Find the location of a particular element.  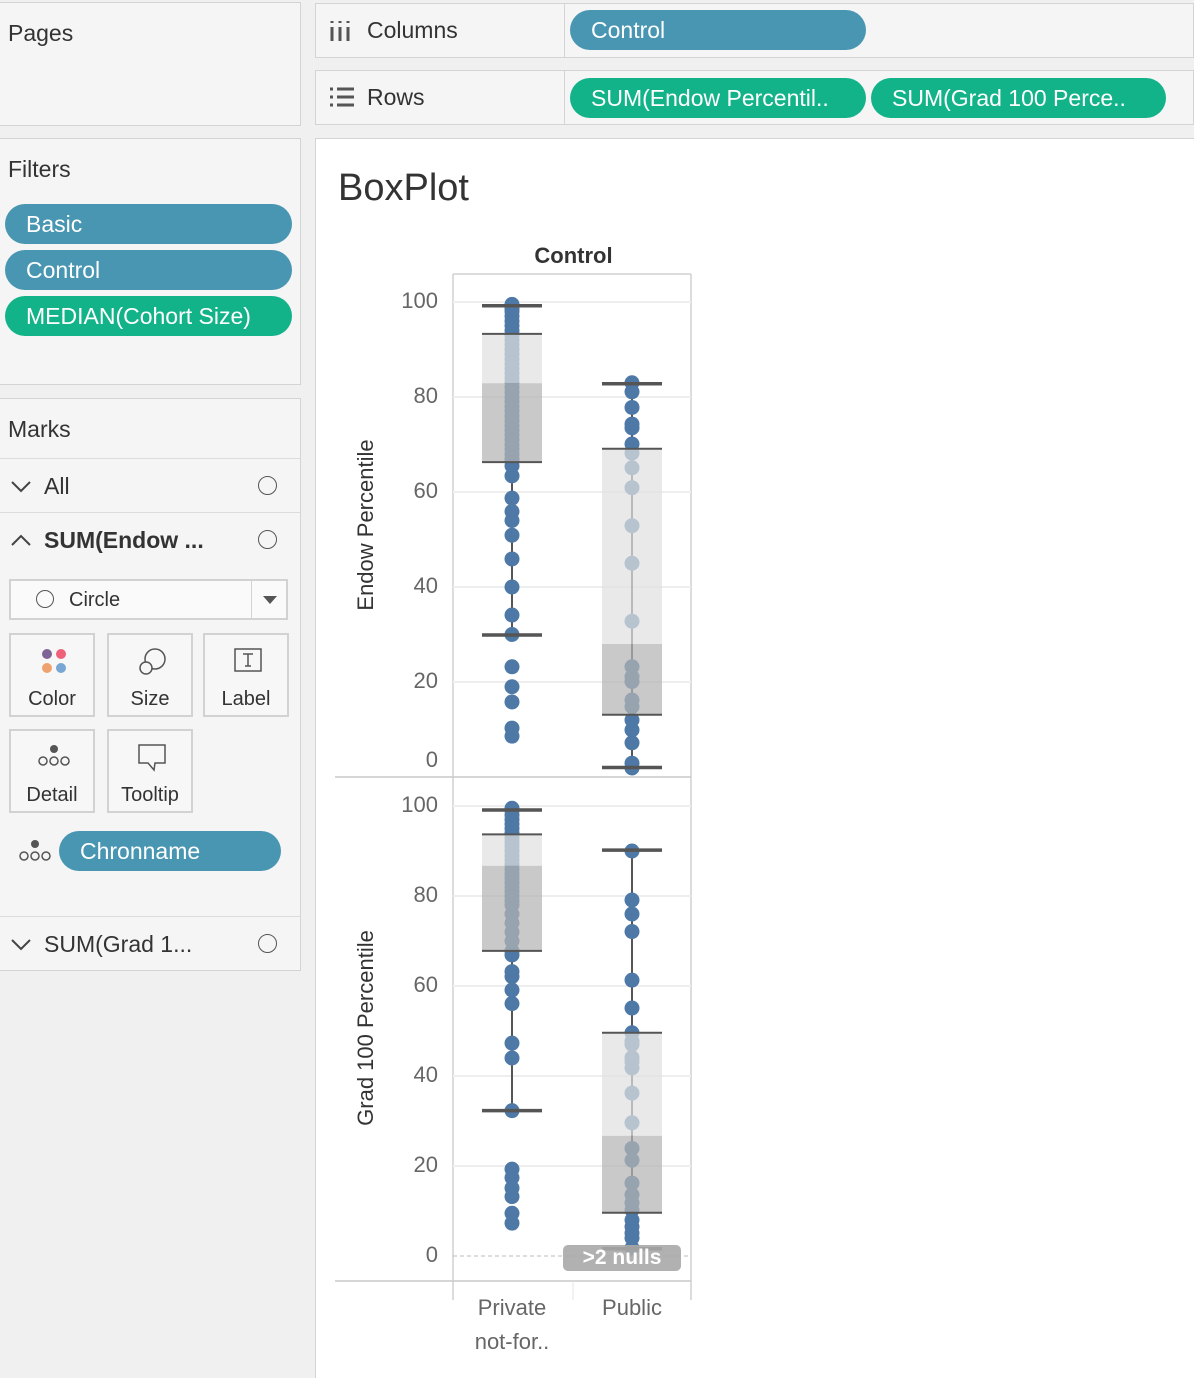

x-category-label: Private not-for.. is located at coordinates (512, 1324).